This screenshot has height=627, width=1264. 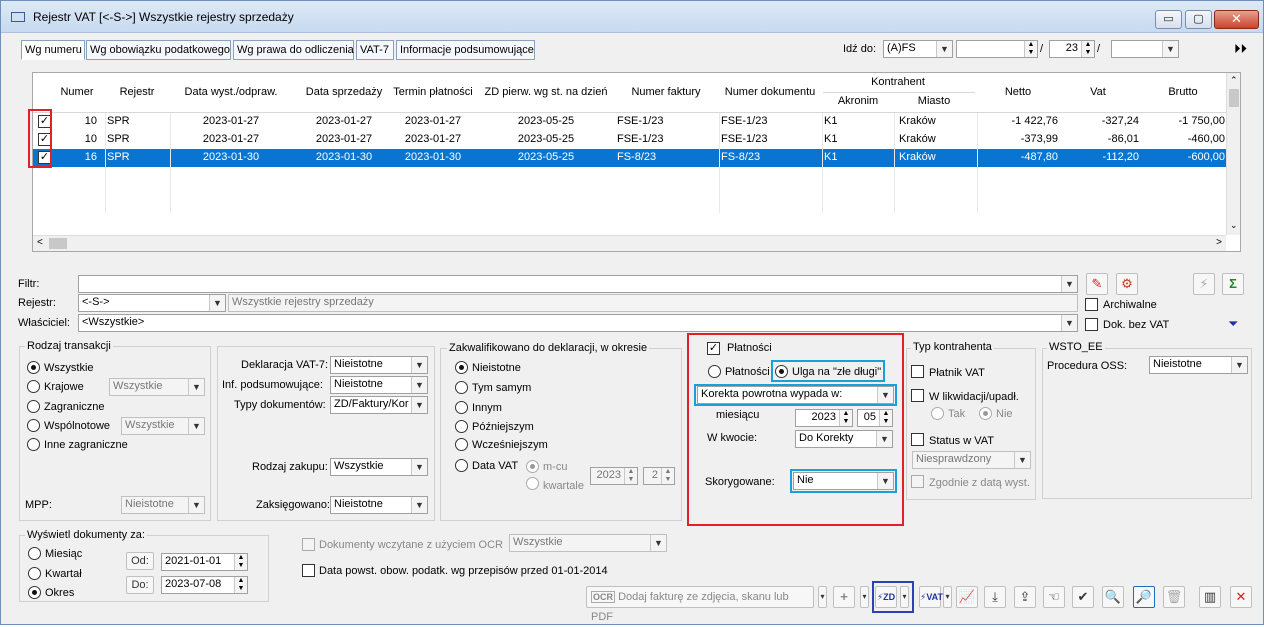 What do you see at coordinates (40, 242) in the screenshot?
I see `chevron-left-icon: <` at bounding box center [40, 242].